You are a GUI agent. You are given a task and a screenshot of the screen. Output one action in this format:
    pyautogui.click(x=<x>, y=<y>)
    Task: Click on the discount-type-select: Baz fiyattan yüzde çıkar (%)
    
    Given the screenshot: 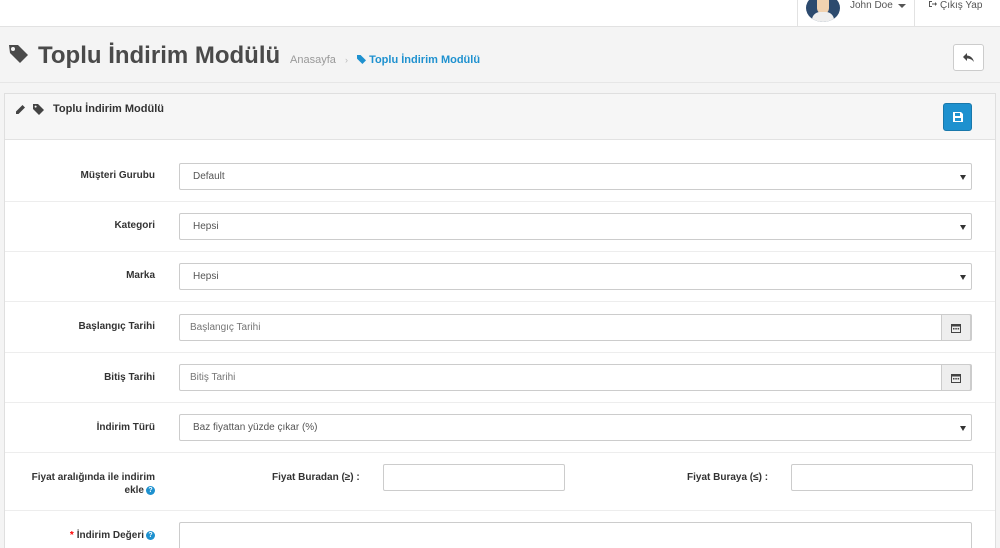 What is the action you would take?
    pyautogui.click(x=575, y=427)
    